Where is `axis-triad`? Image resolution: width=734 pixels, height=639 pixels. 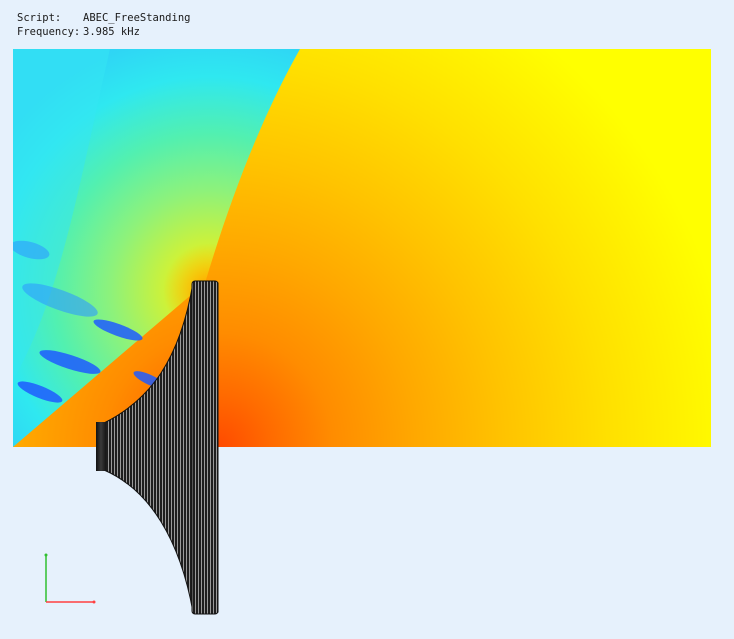
axis-triad is located at coordinates (70, 578).